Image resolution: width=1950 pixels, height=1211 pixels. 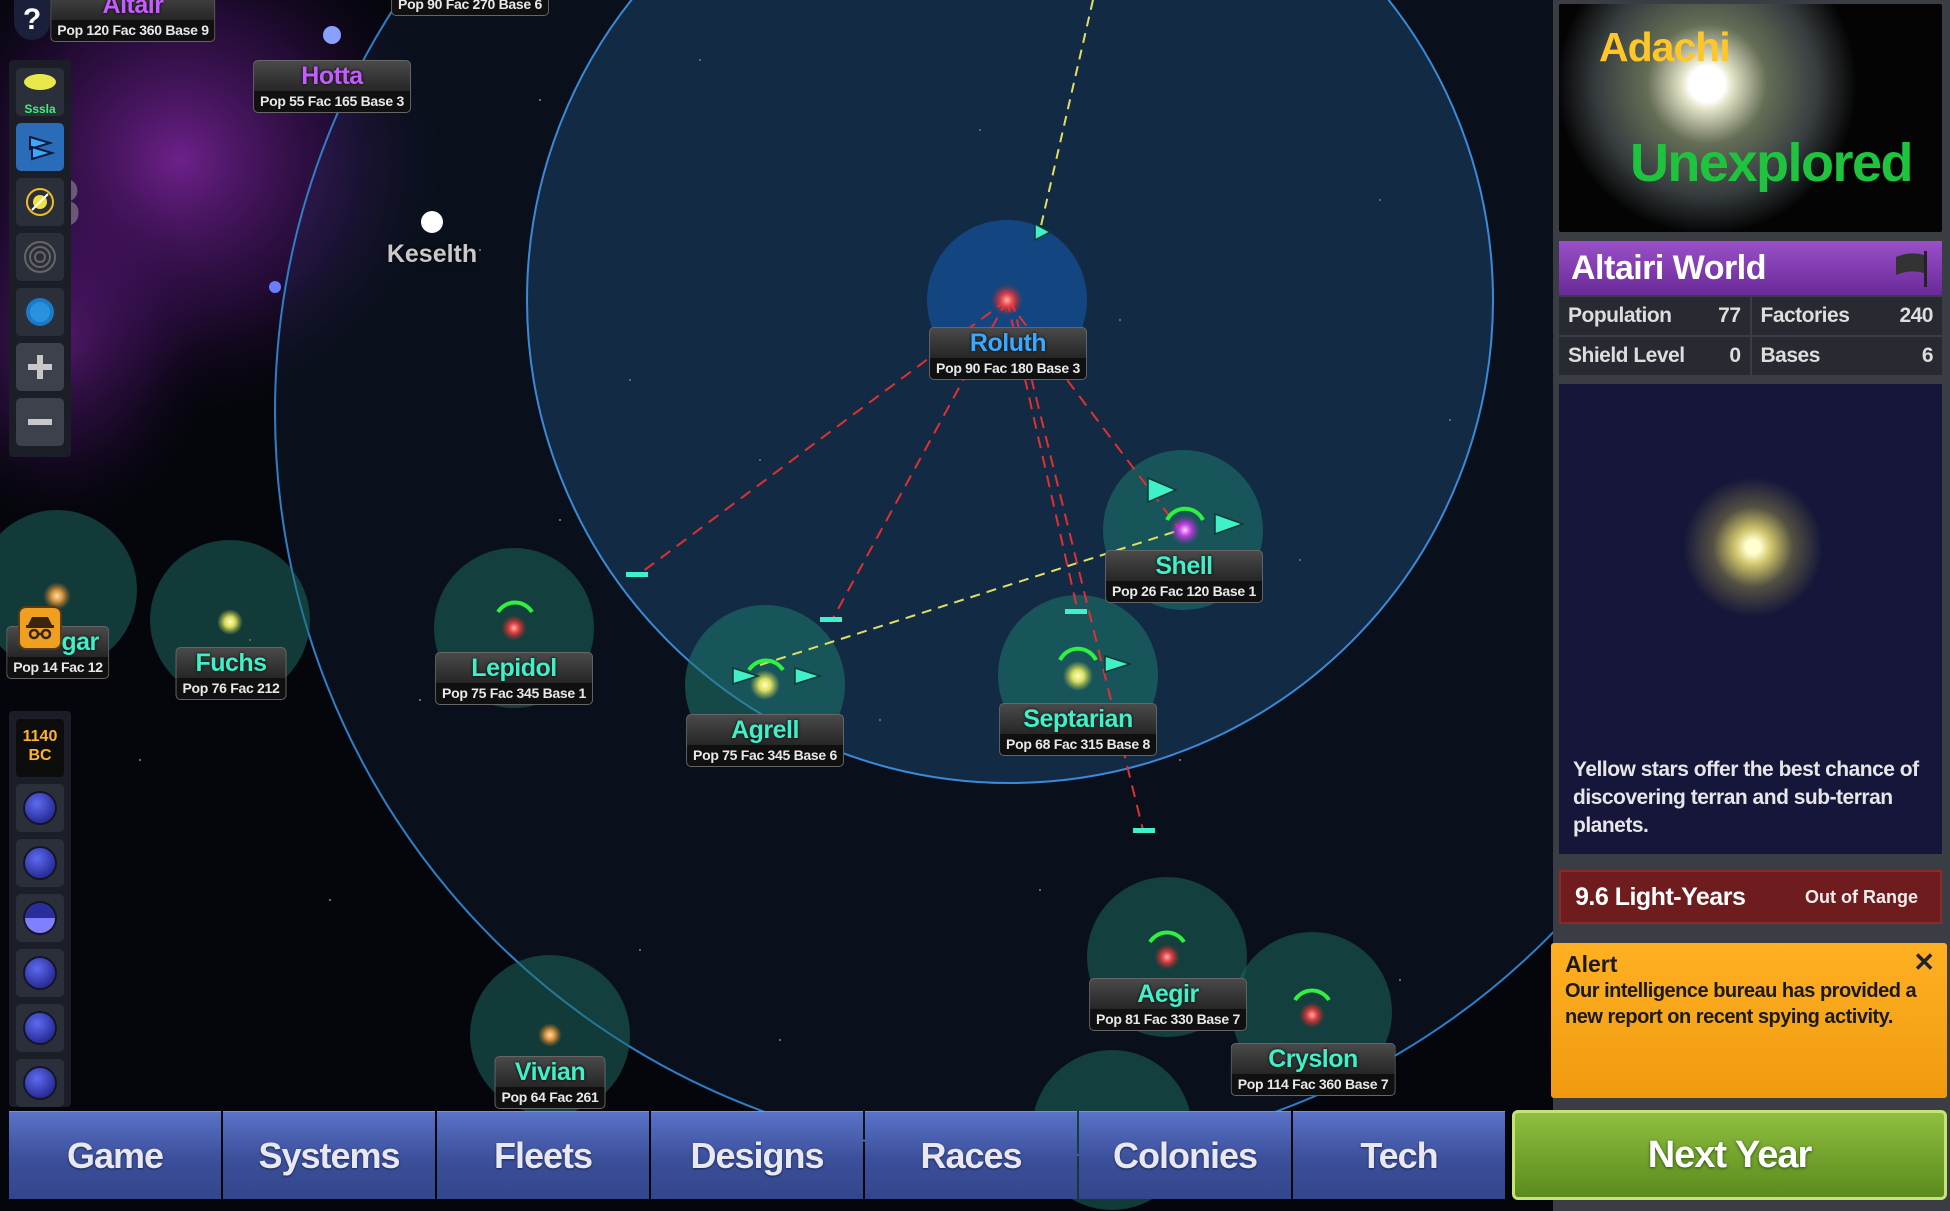 What do you see at coordinates (40, 202) in the screenshot?
I see `star-target-button` at bounding box center [40, 202].